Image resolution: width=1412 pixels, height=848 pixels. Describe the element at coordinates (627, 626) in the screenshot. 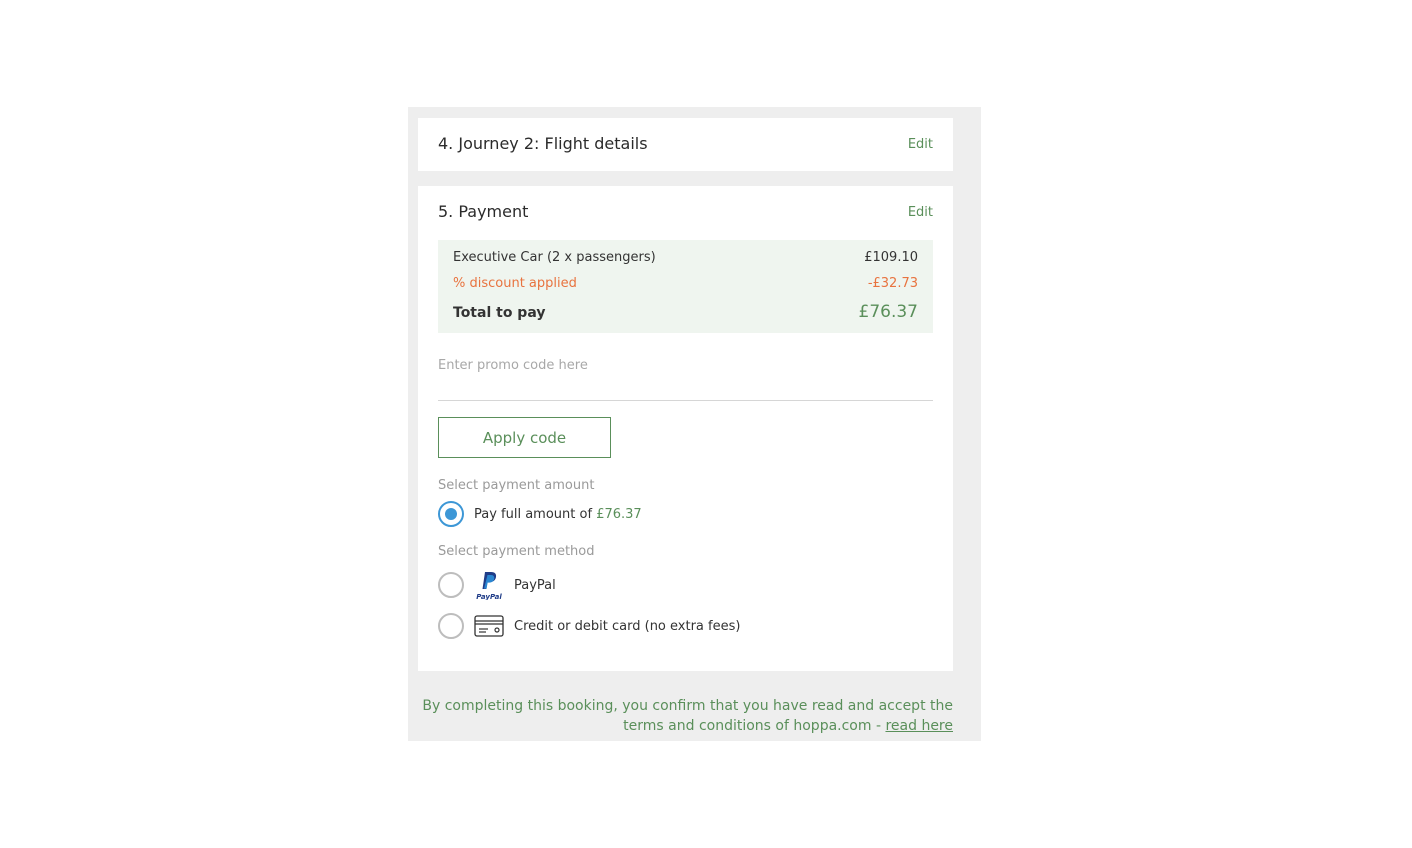

I see `card-label: Credit or debit card (no extra fees)` at that location.